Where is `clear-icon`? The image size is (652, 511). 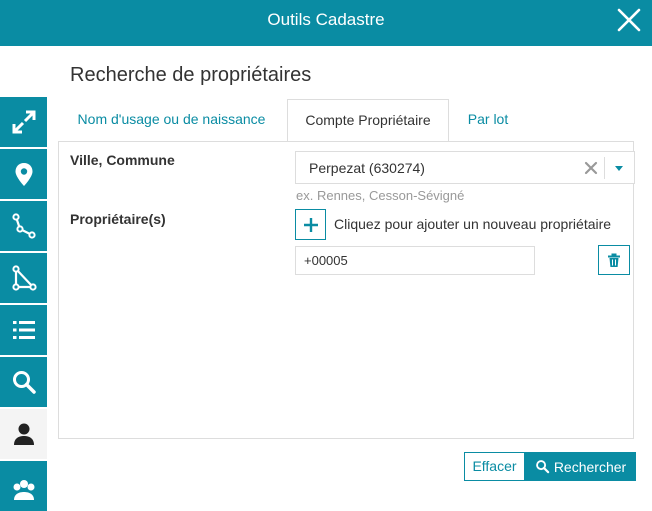 clear-icon is located at coordinates (591, 168).